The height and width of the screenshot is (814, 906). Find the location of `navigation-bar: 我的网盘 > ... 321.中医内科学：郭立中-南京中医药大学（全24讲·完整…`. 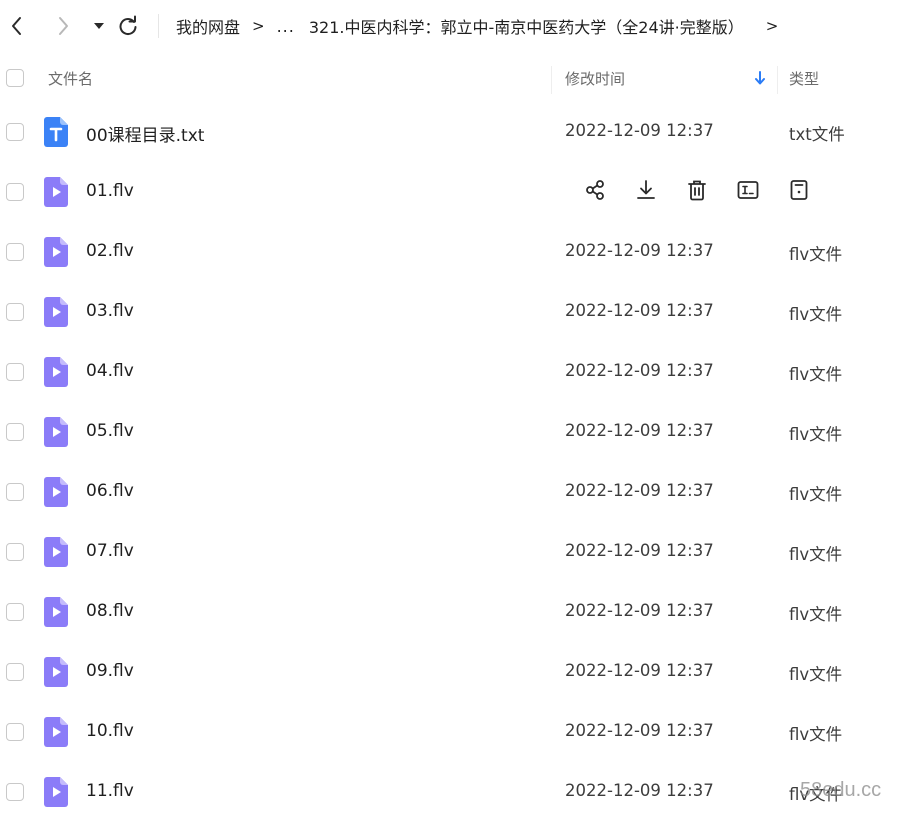

navigation-bar: 我的网盘 > ... 321.中医内科学：郭立中-南京中医药大学（全24讲·完整… is located at coordinates (453, 26).